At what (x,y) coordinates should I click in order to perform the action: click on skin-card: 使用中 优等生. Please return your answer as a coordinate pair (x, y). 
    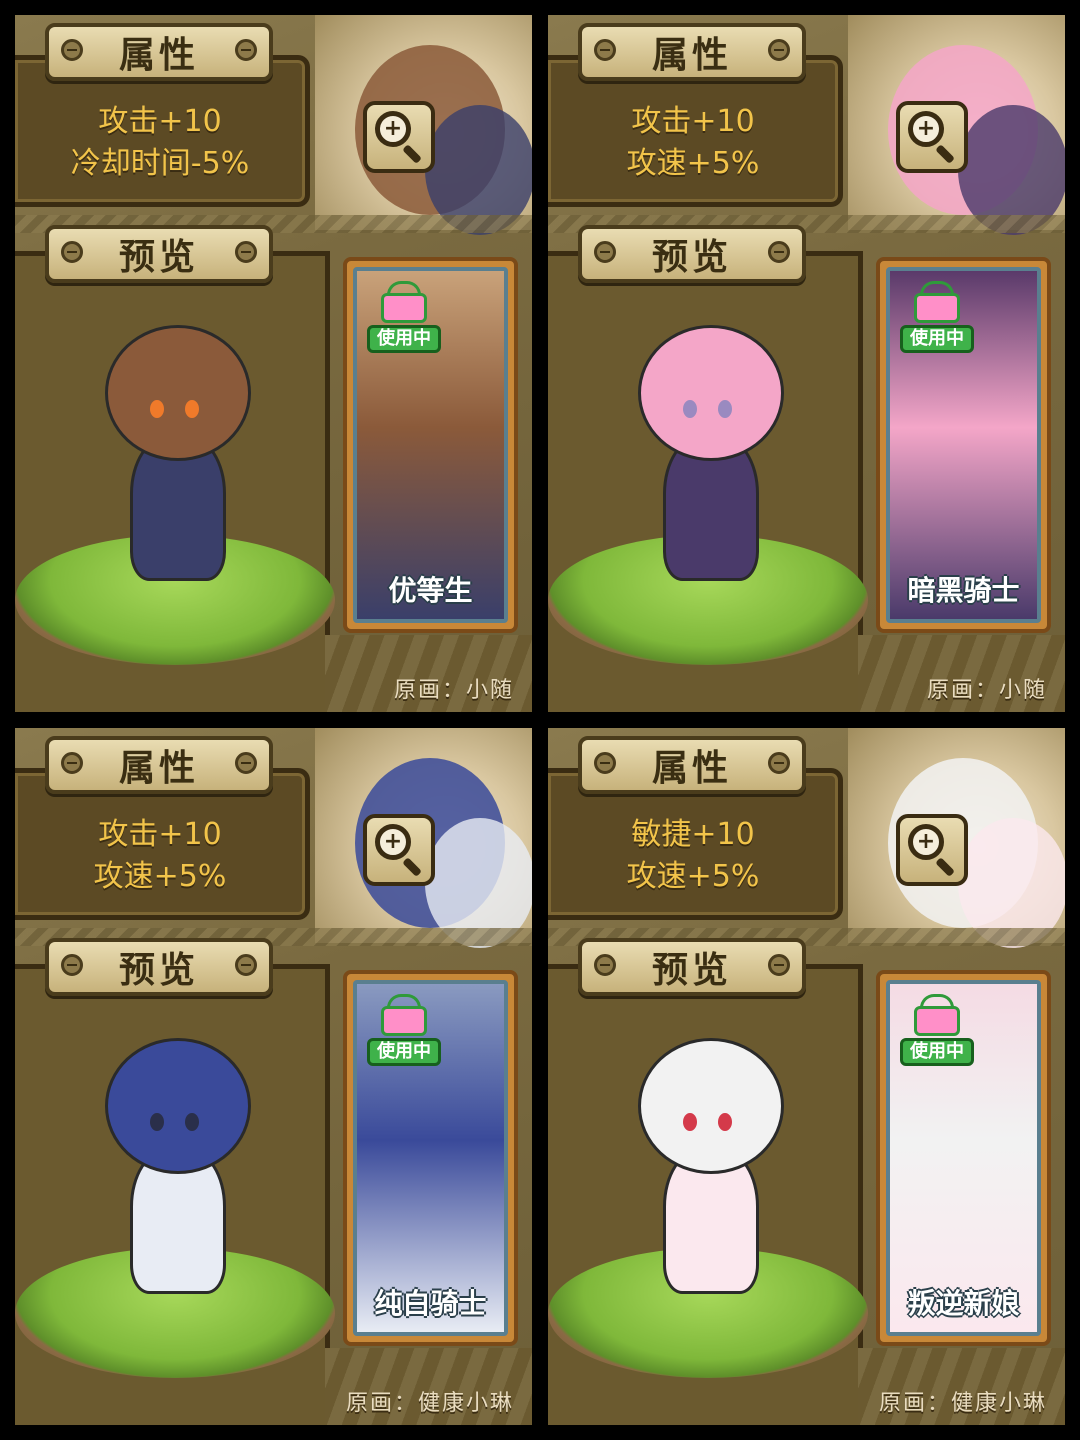
    Looking at the image, I should click on (430, 445).